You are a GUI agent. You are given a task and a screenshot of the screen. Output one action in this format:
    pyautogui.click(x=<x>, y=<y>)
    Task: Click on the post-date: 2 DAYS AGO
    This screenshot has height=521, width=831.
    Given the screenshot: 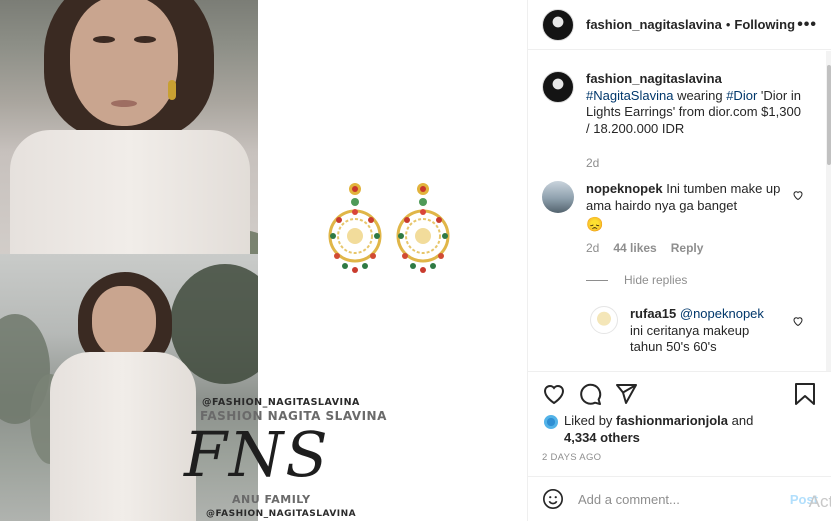 What is the action you would take?
    pyautogui.click(x=571, y=457)
    